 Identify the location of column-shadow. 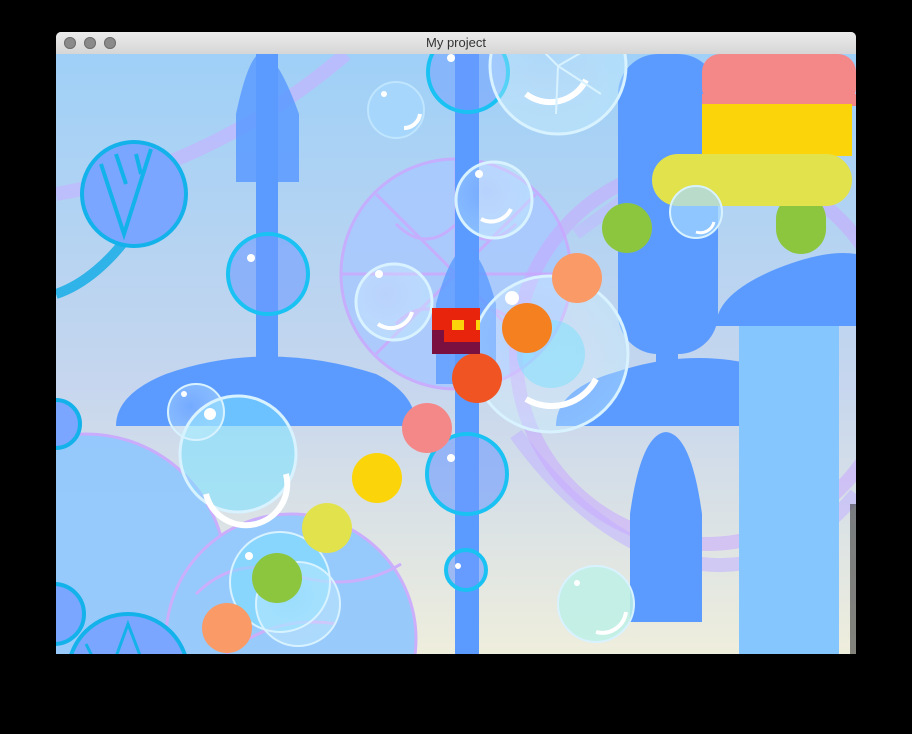
(853, 579).